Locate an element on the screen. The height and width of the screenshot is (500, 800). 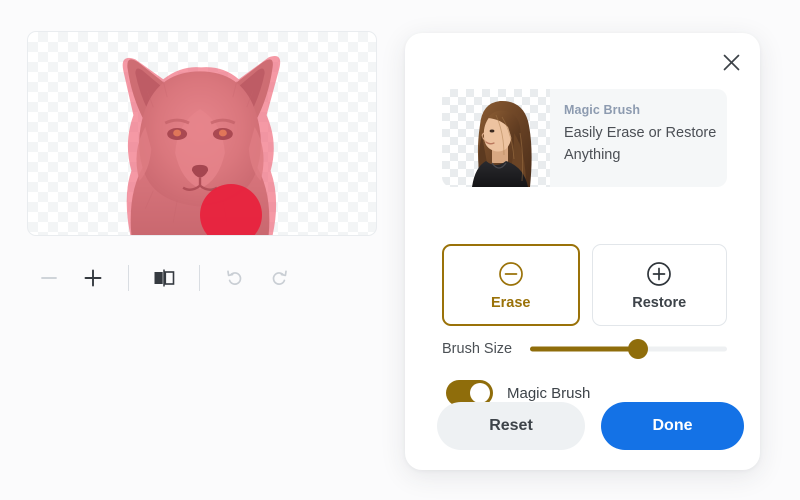
promo-thumbnail is located at coordinates (496, 138).